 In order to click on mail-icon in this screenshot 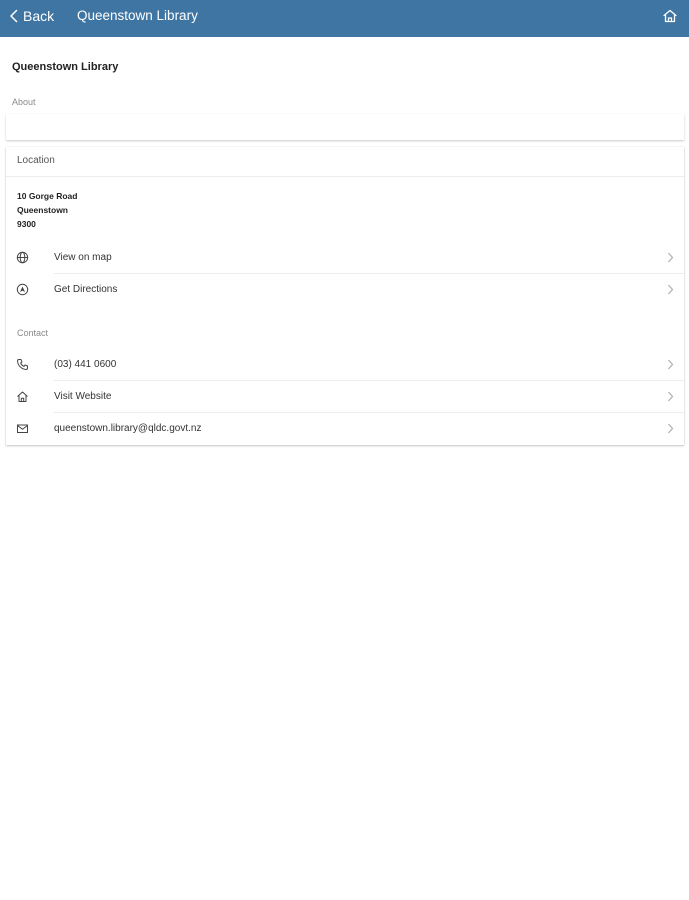, I will do `click(22, 428)`.